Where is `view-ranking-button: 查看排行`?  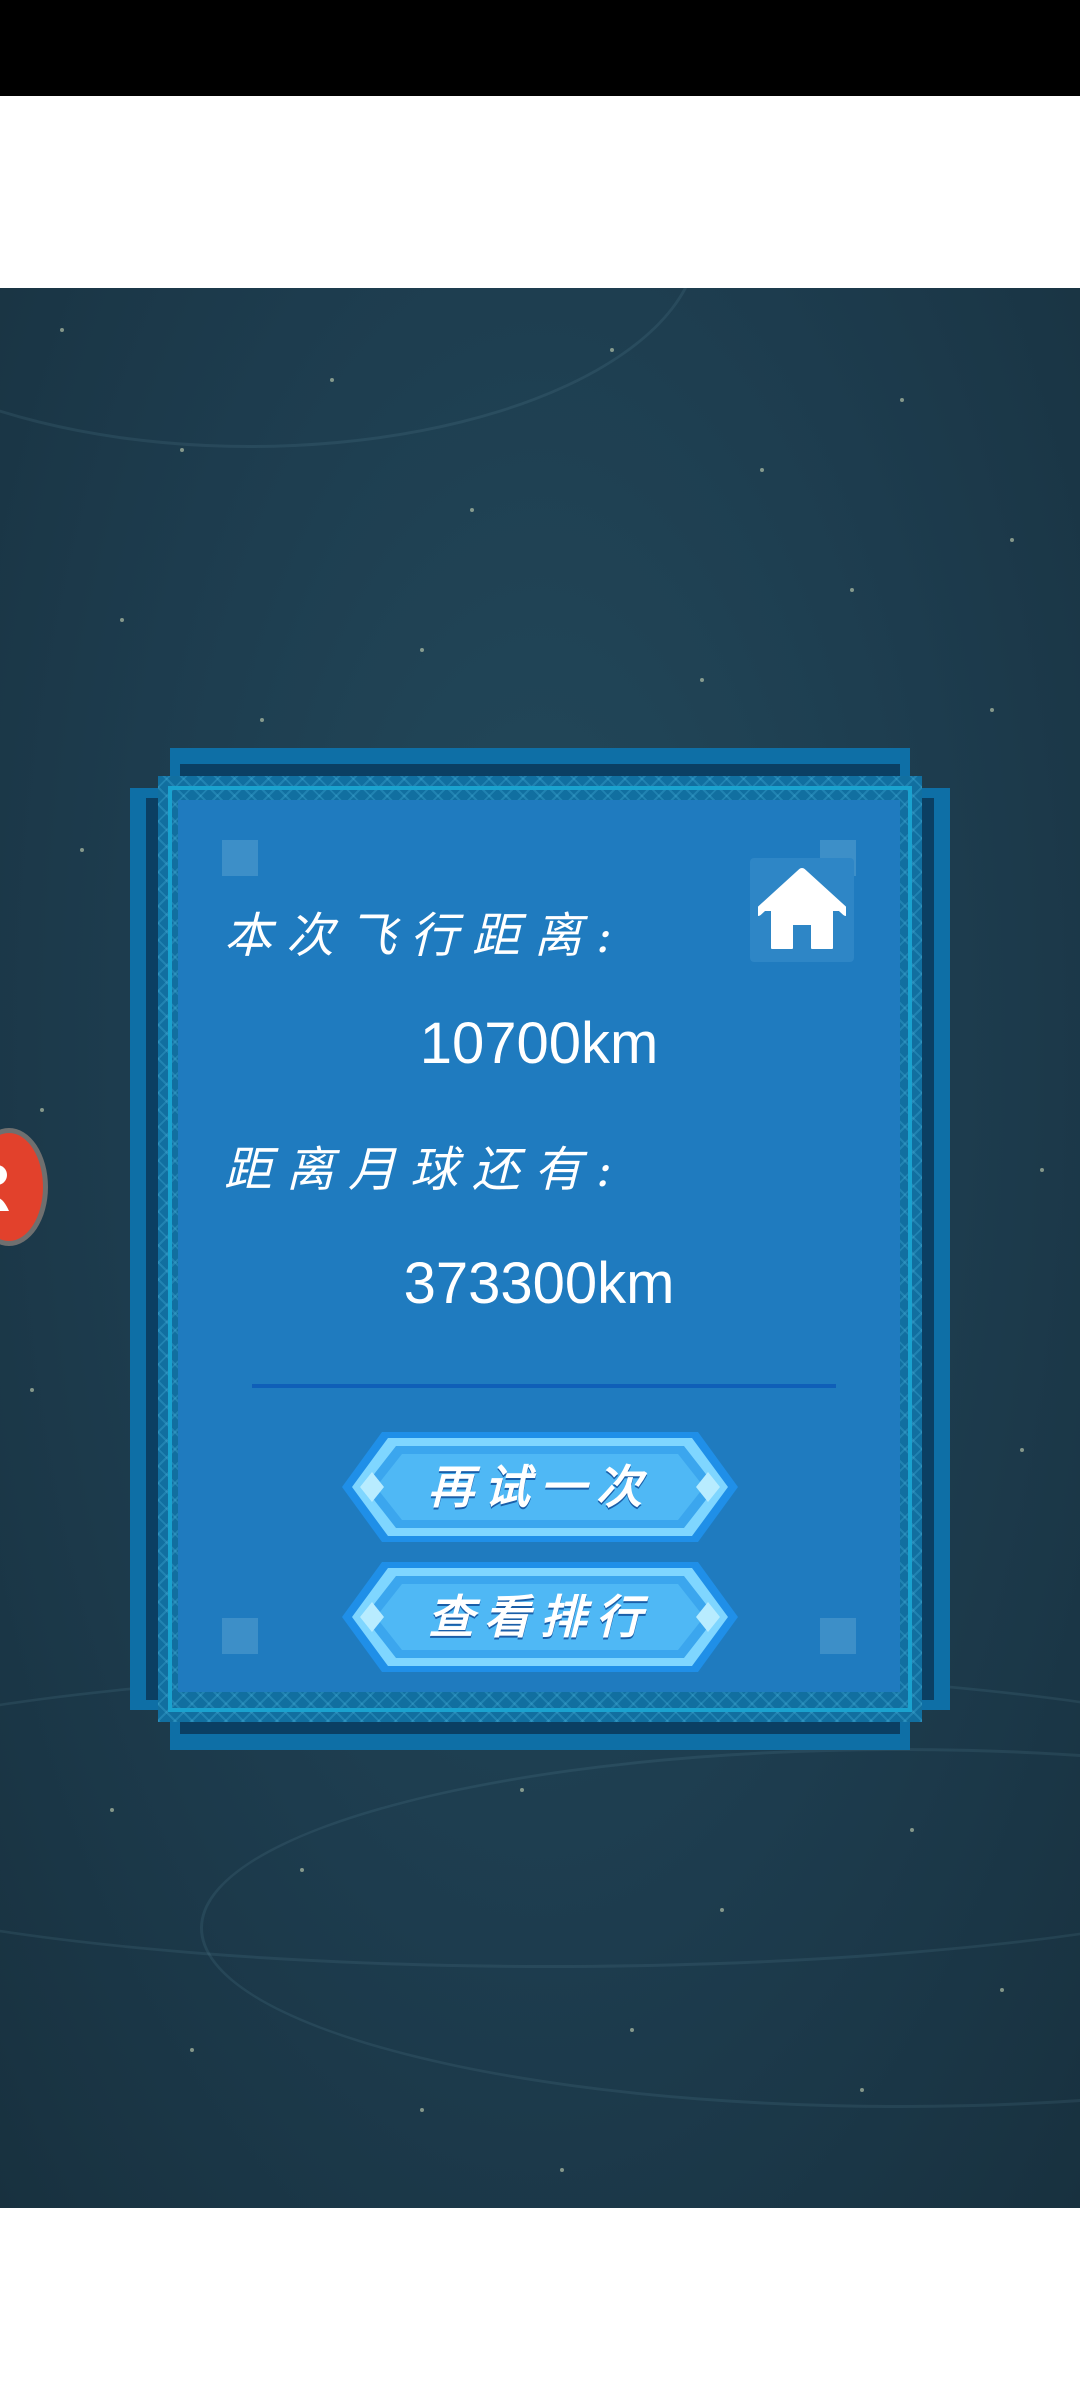
view-ranking-button: 查看排行 is located at coordinates (540, 1617).